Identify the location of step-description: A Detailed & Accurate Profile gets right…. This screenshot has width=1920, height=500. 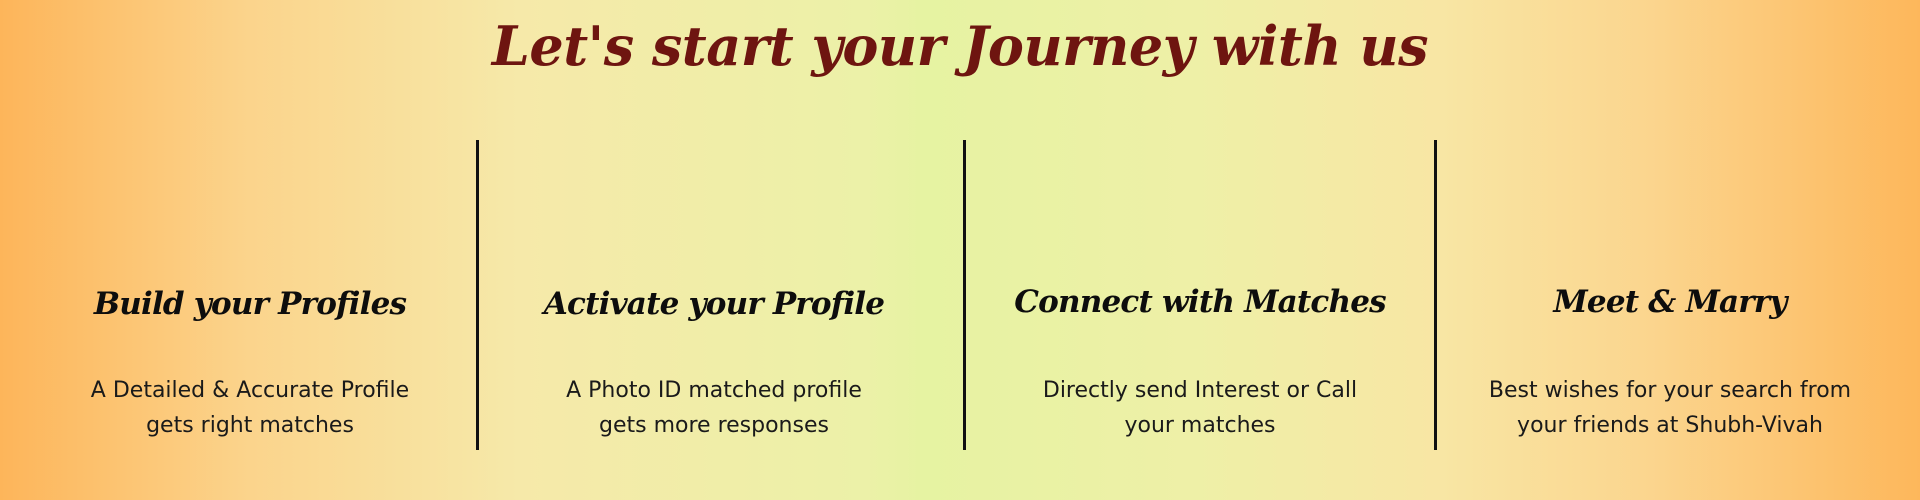
(250, 408).